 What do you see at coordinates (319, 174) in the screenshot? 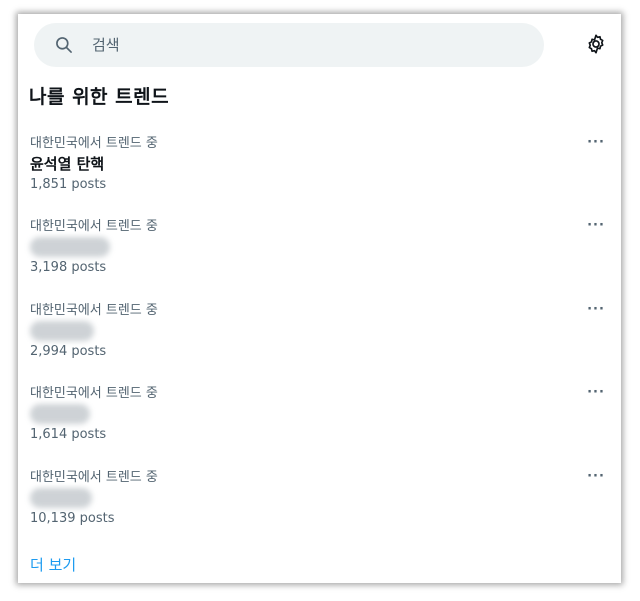
I see `trend-item: 대한민국에서 트렌드 중 윤석열 탄핵 1,851 posts ···` at bounding box center [319, 174].